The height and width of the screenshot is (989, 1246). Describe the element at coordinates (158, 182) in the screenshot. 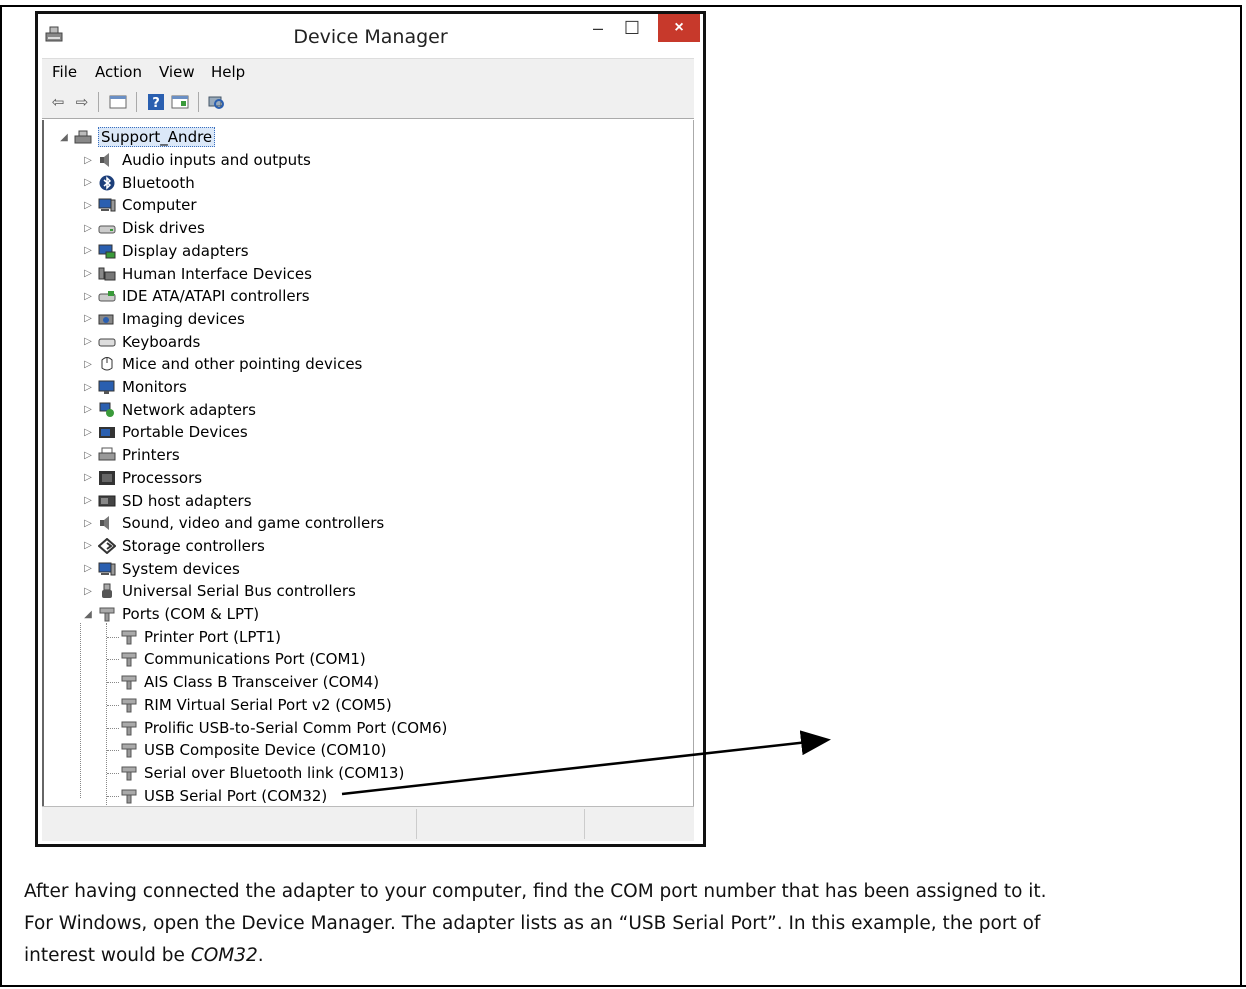

I see `tree-category-label: Bluetooth` at that location.